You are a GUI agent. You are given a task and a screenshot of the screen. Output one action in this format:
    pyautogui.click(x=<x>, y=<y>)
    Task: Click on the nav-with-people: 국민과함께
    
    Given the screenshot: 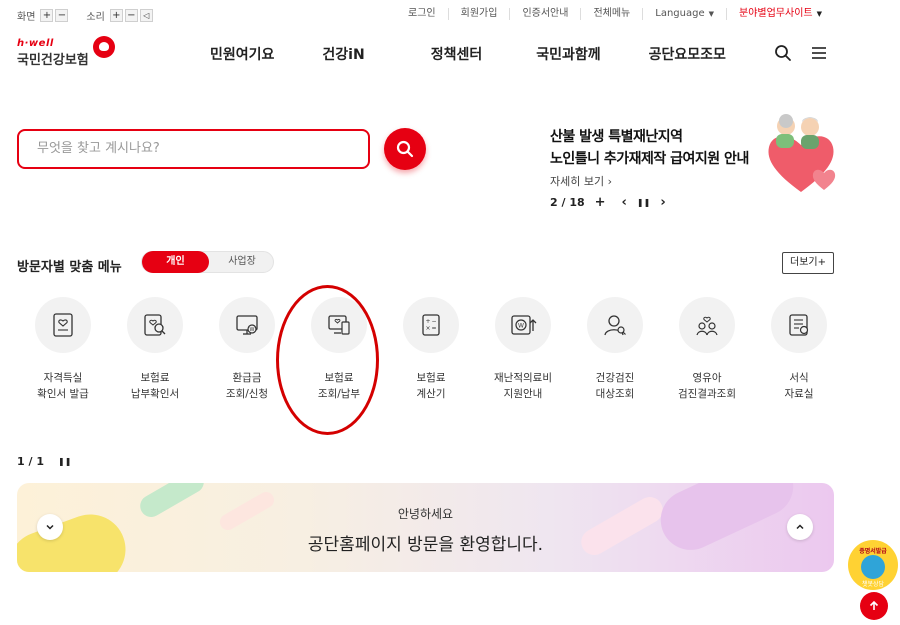 What is the action you would take?
    pyautogui.click(x=568, y=54)
    